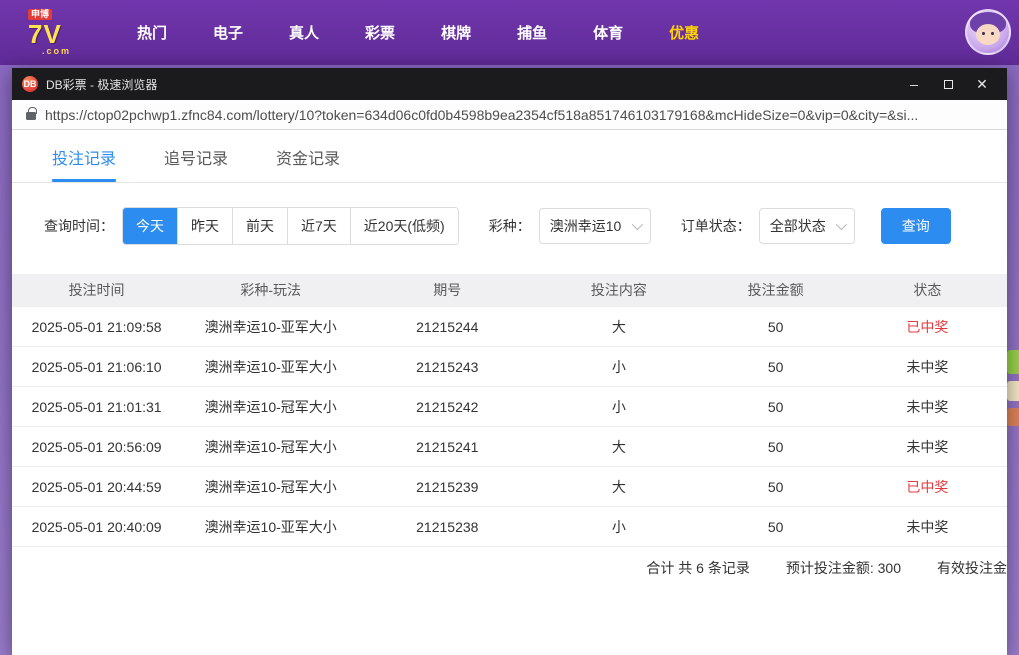 This screenshot has height=655, width=1019. Describe the element at coordinates (509, 568) in the screenshot. I see `table-summary: 合计 共 6 条记录 预计投注金额: 300 有效投注金` at that location.